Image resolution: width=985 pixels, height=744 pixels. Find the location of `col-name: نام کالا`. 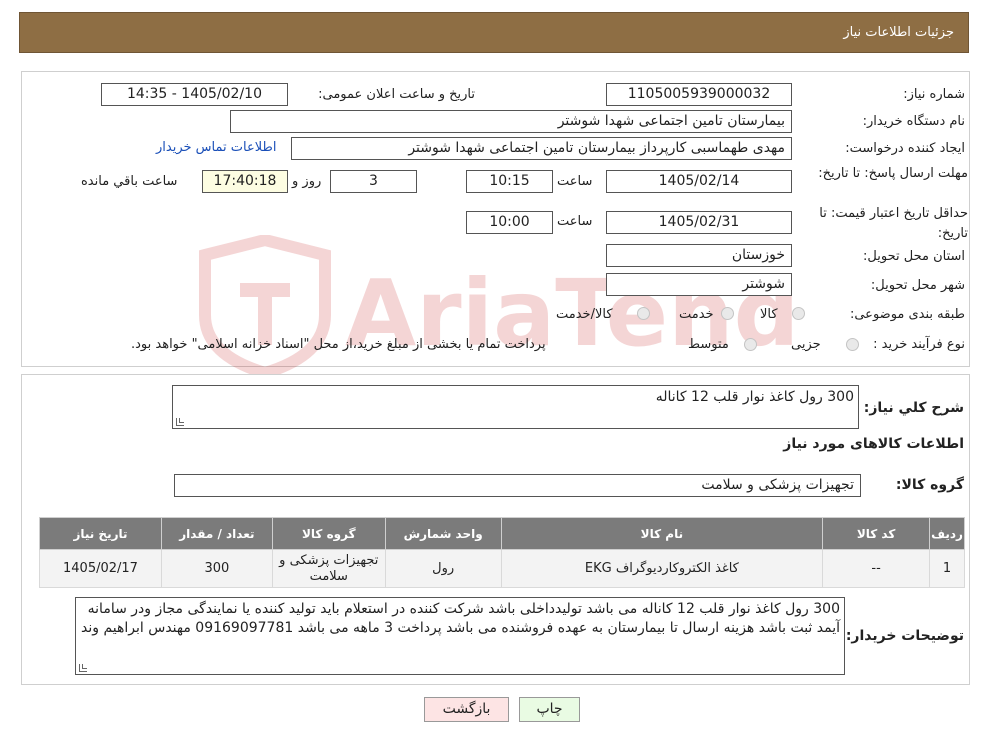

col-name: نام کالا is located at coordinates (662, 533).